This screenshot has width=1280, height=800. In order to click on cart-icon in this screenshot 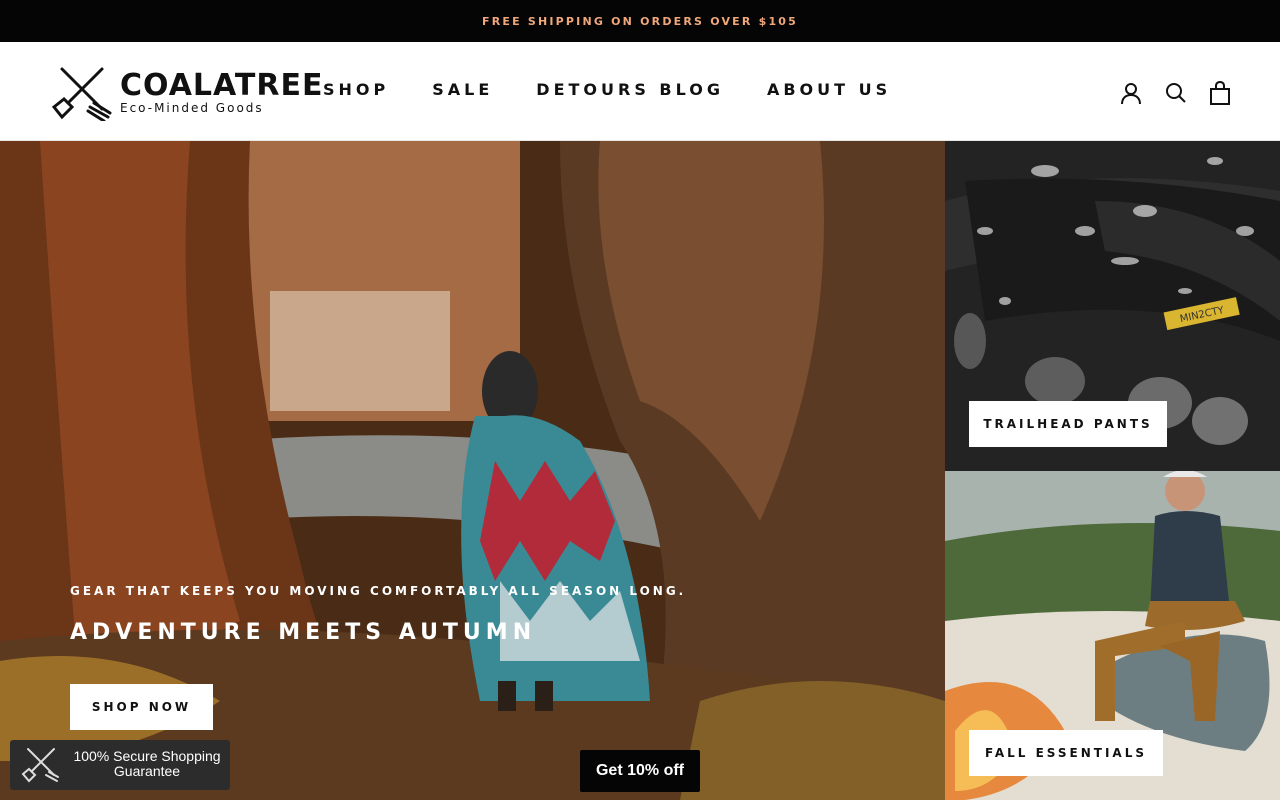, I will do `click(1220, 93)`.